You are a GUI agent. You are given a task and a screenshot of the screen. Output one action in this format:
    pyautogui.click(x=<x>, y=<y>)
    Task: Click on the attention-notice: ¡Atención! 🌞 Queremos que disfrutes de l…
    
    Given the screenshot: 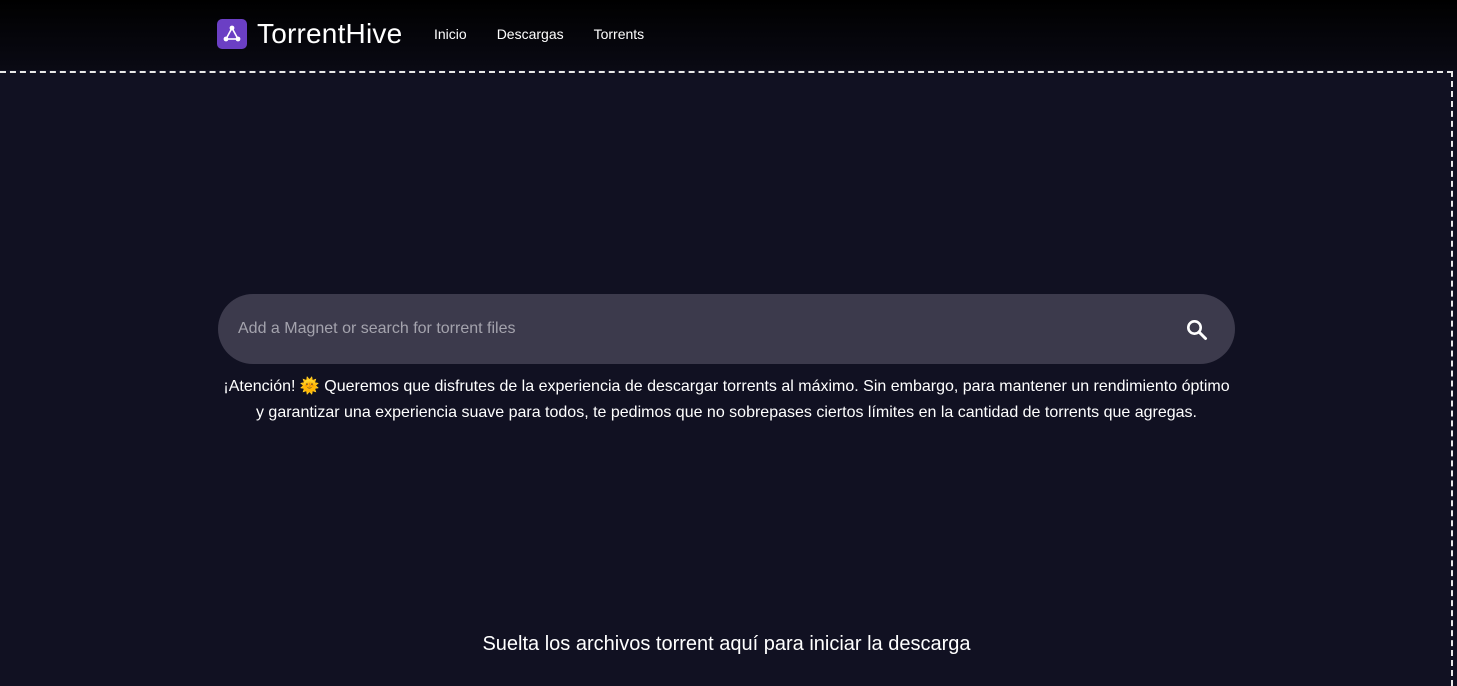 What is the action you would take?
    pyautogui.click(x=726, y=399)
    